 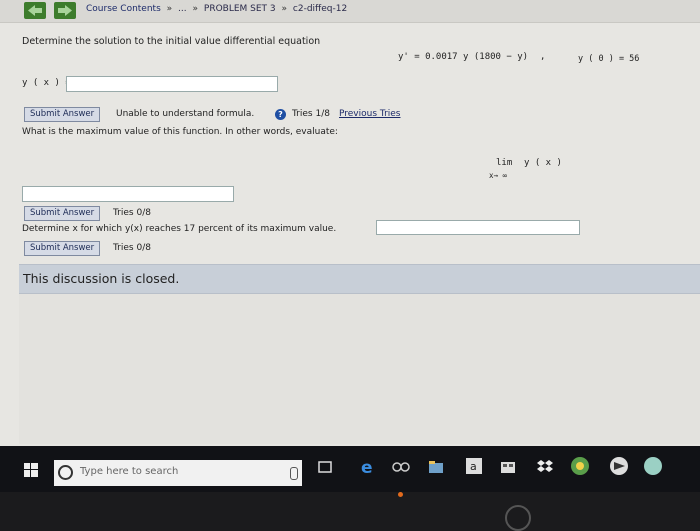 What do you see at coordinates (436, 467) in the screenshot?
I see `file-explorer-icon` at bounding box center [436, 467].